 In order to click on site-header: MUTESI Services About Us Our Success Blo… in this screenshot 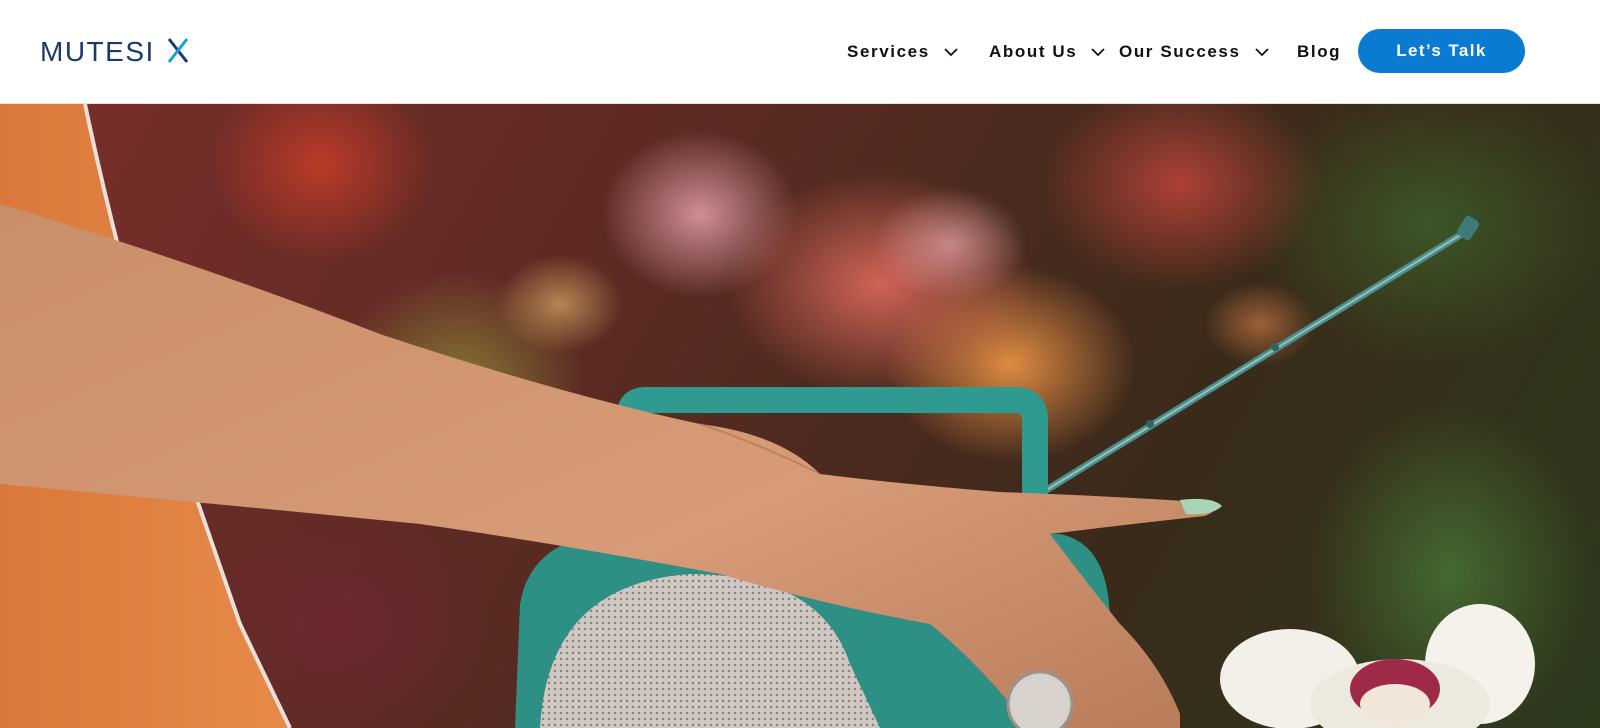, I will do `click(800, 52)`.